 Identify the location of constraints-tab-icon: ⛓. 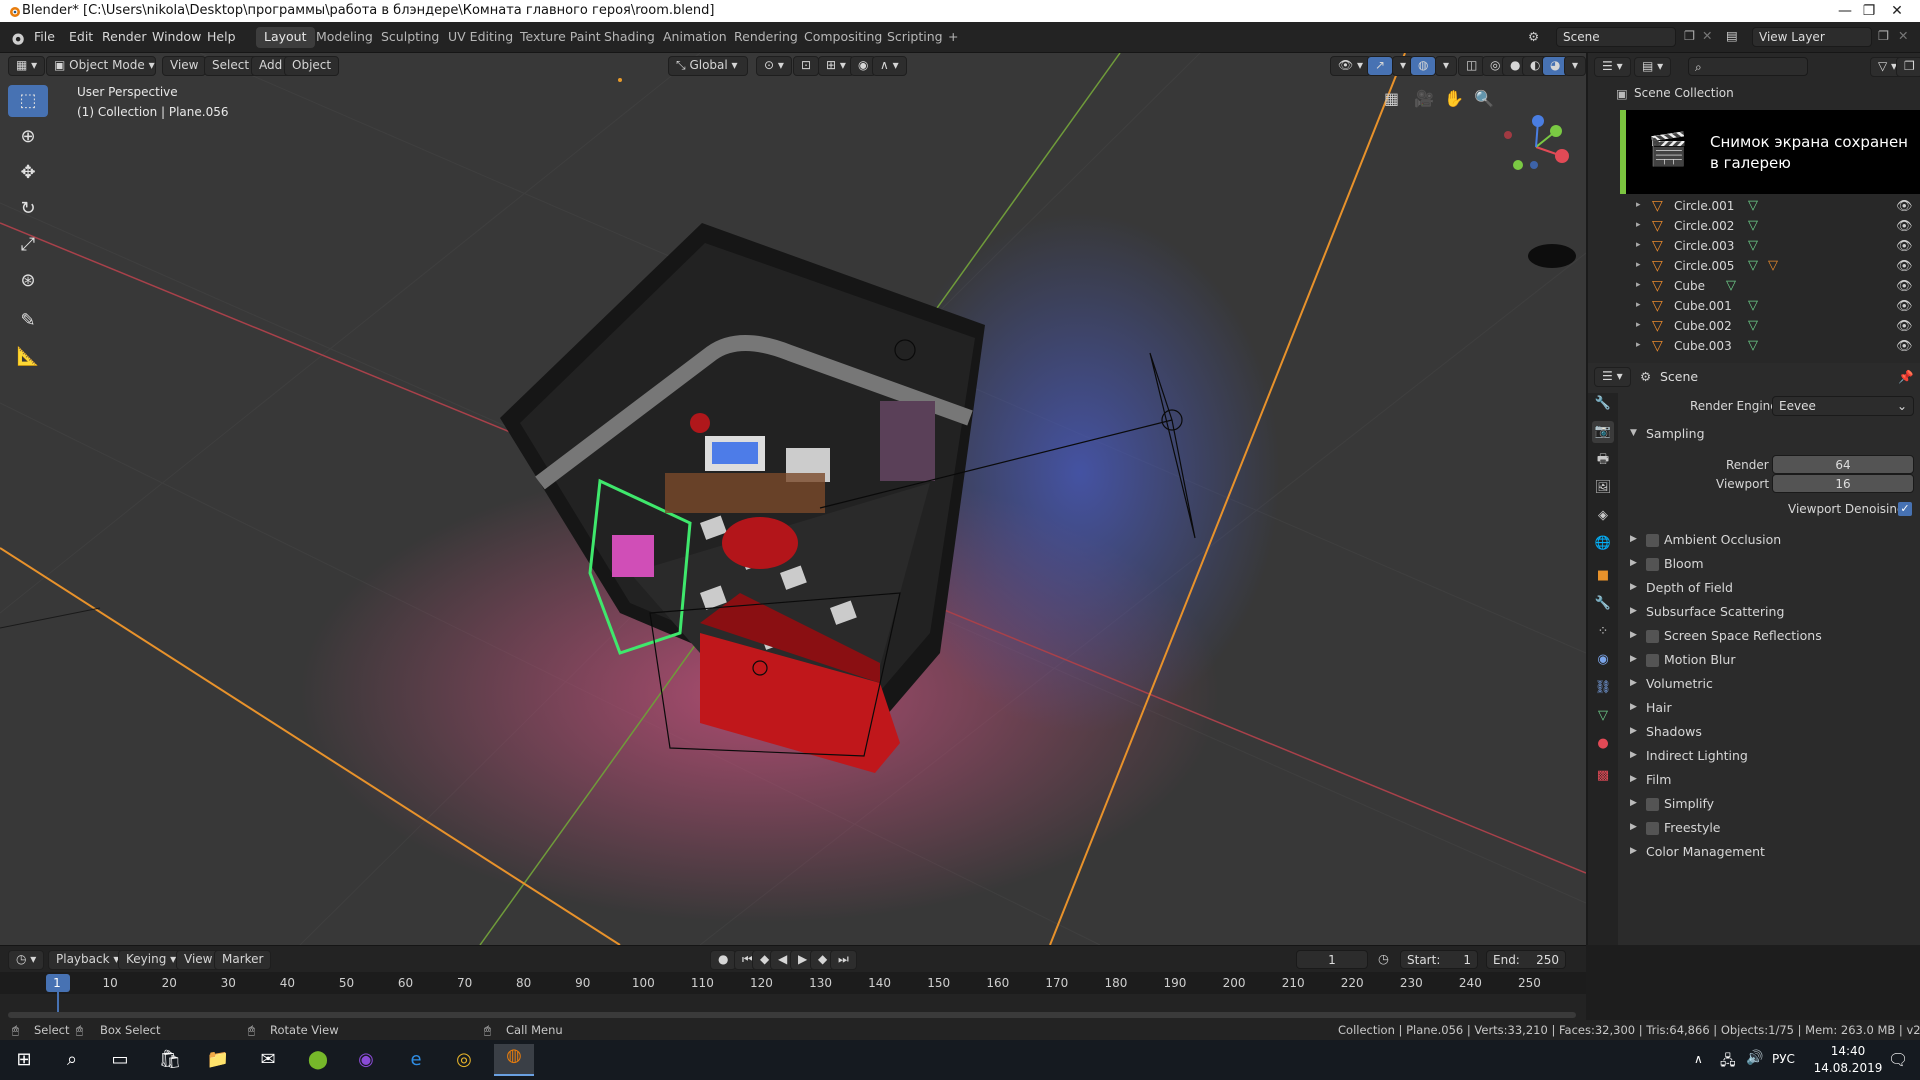
(1603, 688).